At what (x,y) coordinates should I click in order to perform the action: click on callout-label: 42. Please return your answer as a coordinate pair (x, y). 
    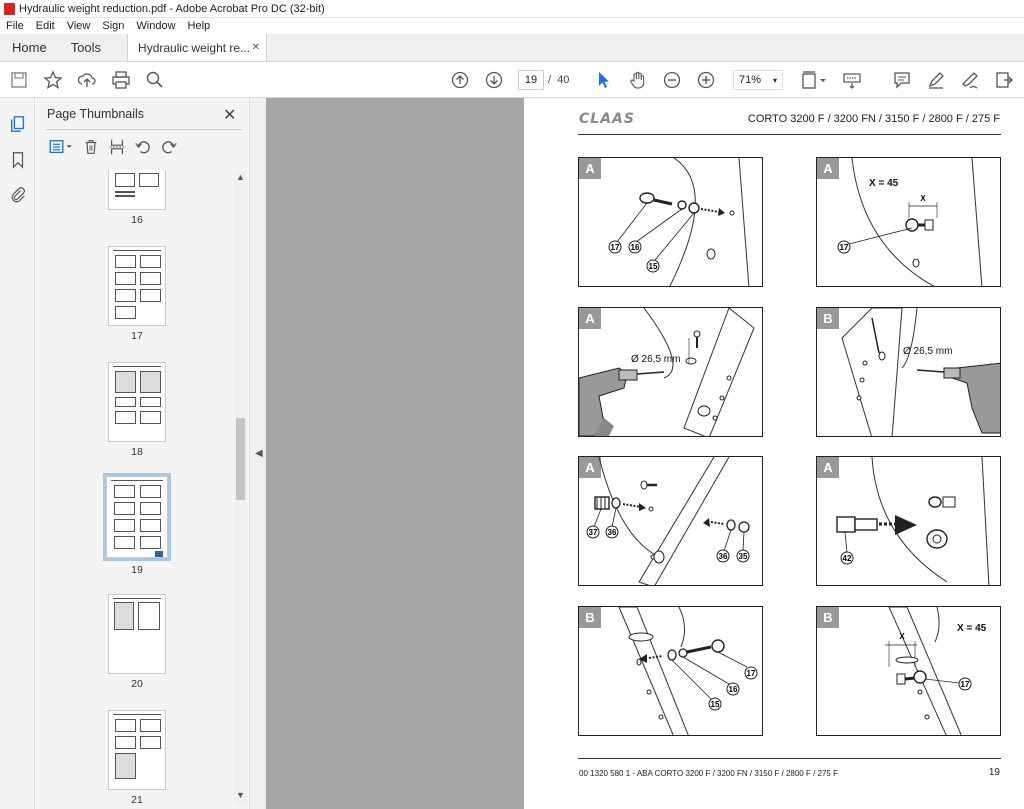
    Looking at the image, I should click on (847, 558).